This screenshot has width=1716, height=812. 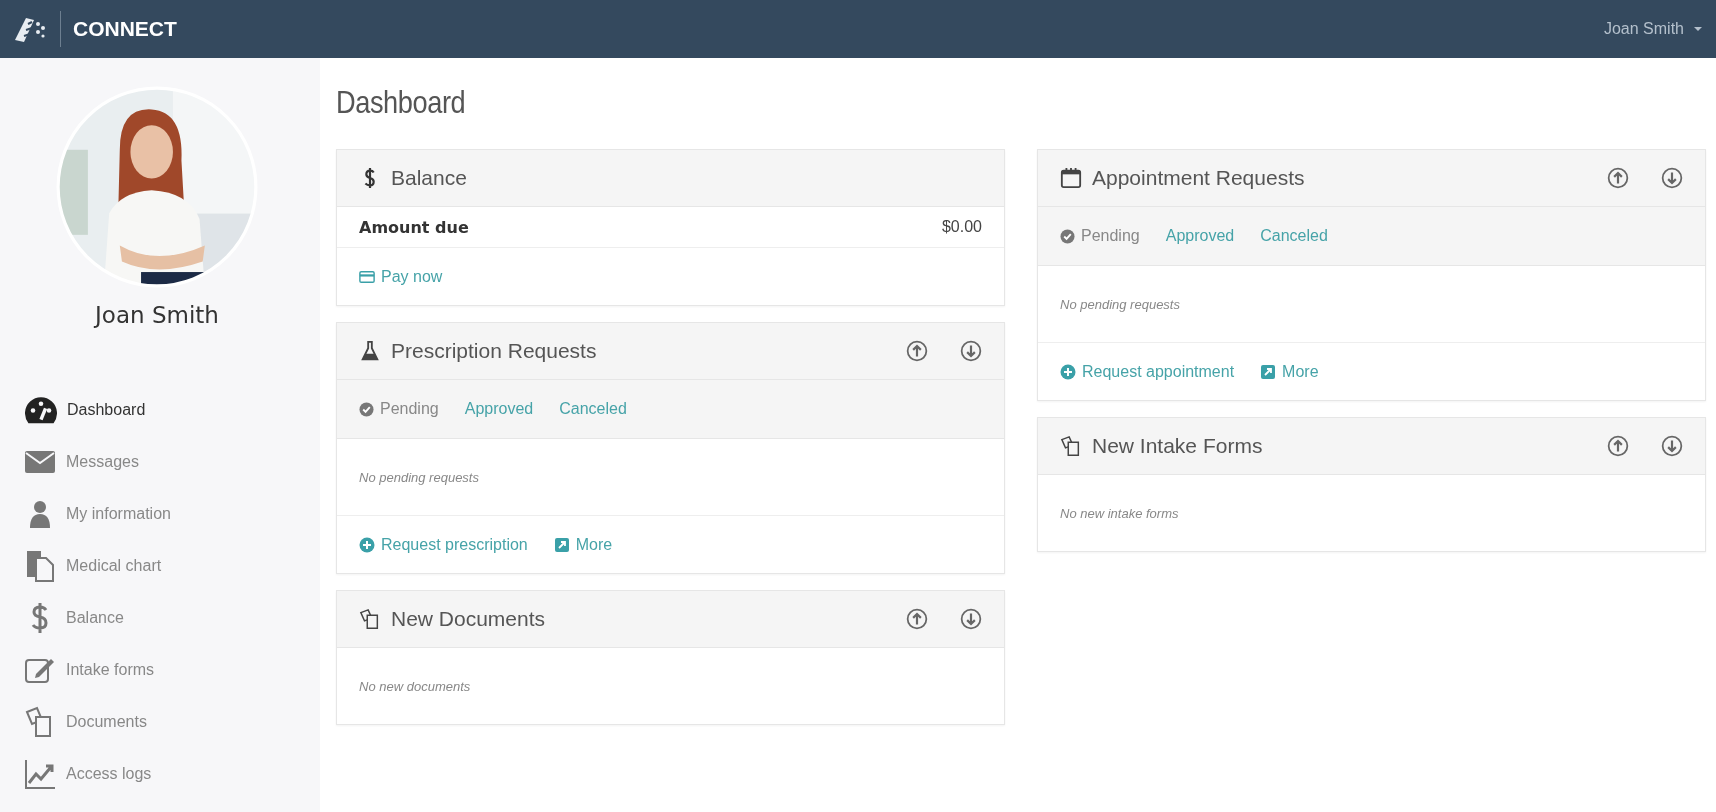 I want to click on nav-item: Balance, so click(x=160, y=618).